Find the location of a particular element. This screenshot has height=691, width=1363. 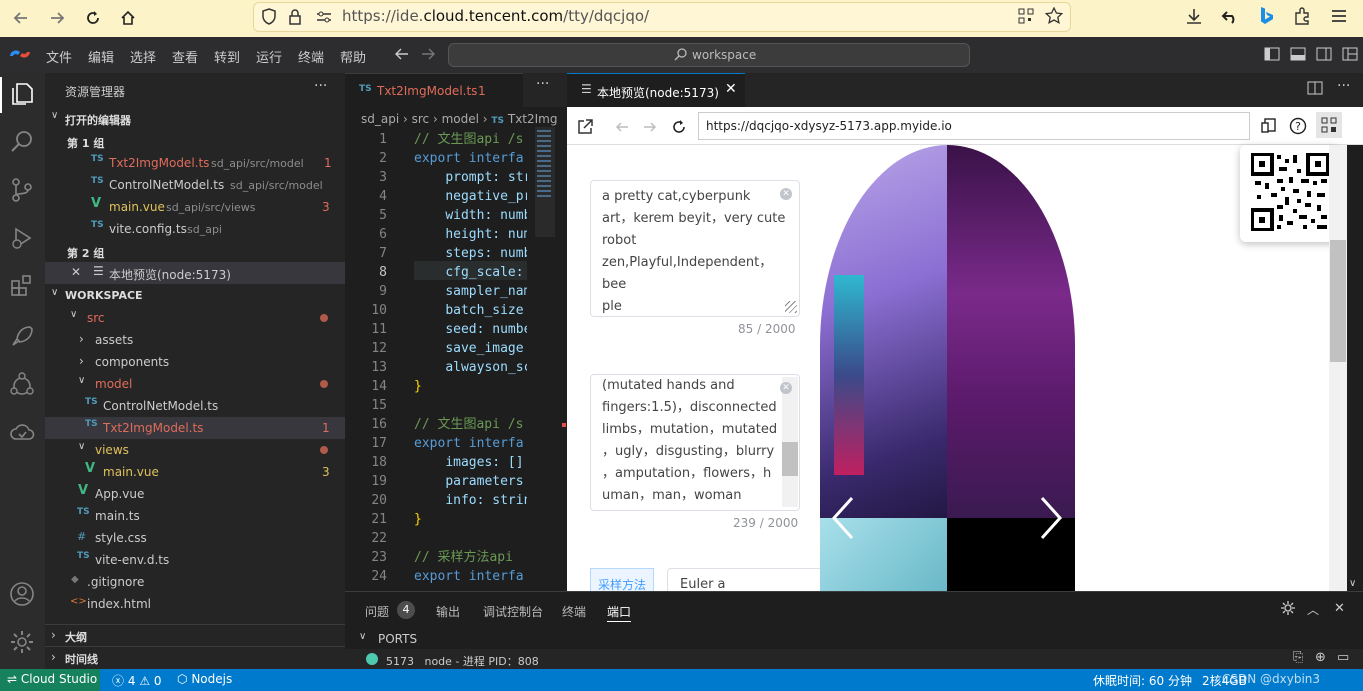

split-editor-icon is located at coordinates (1315, 88).